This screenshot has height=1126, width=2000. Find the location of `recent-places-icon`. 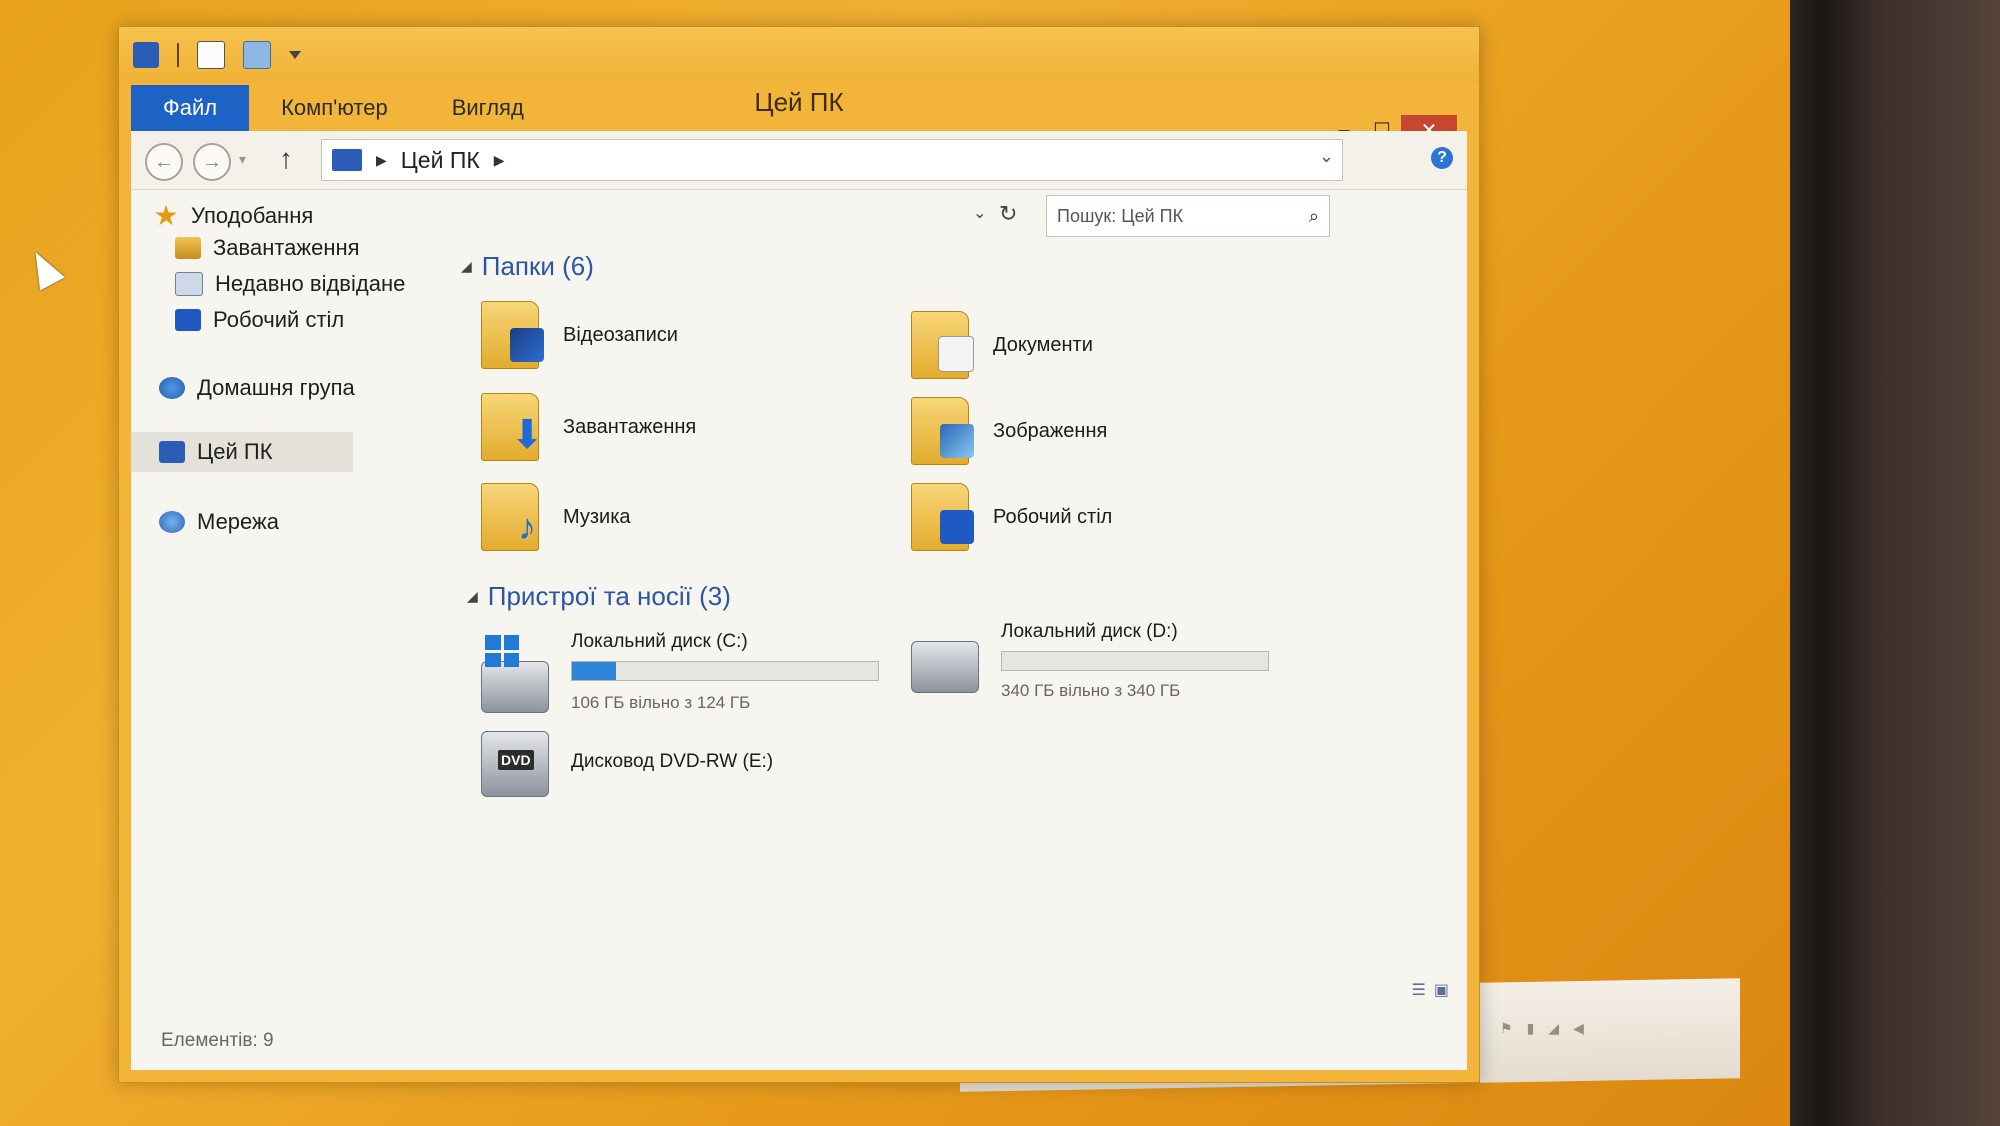

recent-places-icon is located at coordinates (189, 284).